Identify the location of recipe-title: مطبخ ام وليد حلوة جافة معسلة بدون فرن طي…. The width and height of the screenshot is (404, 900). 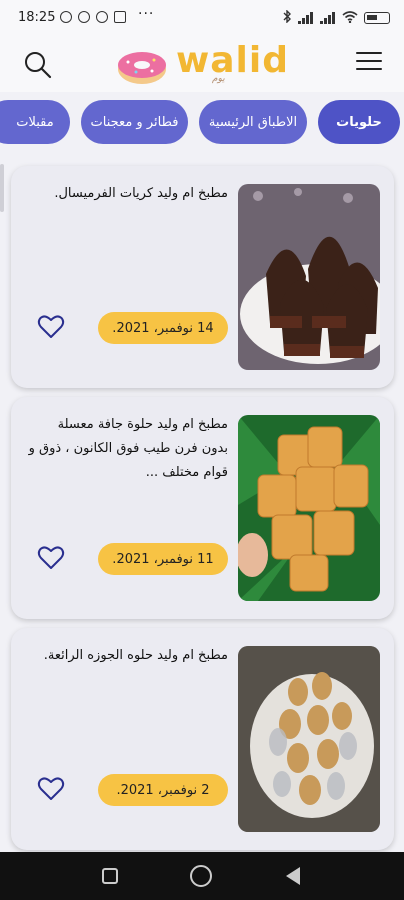
(128, 449).